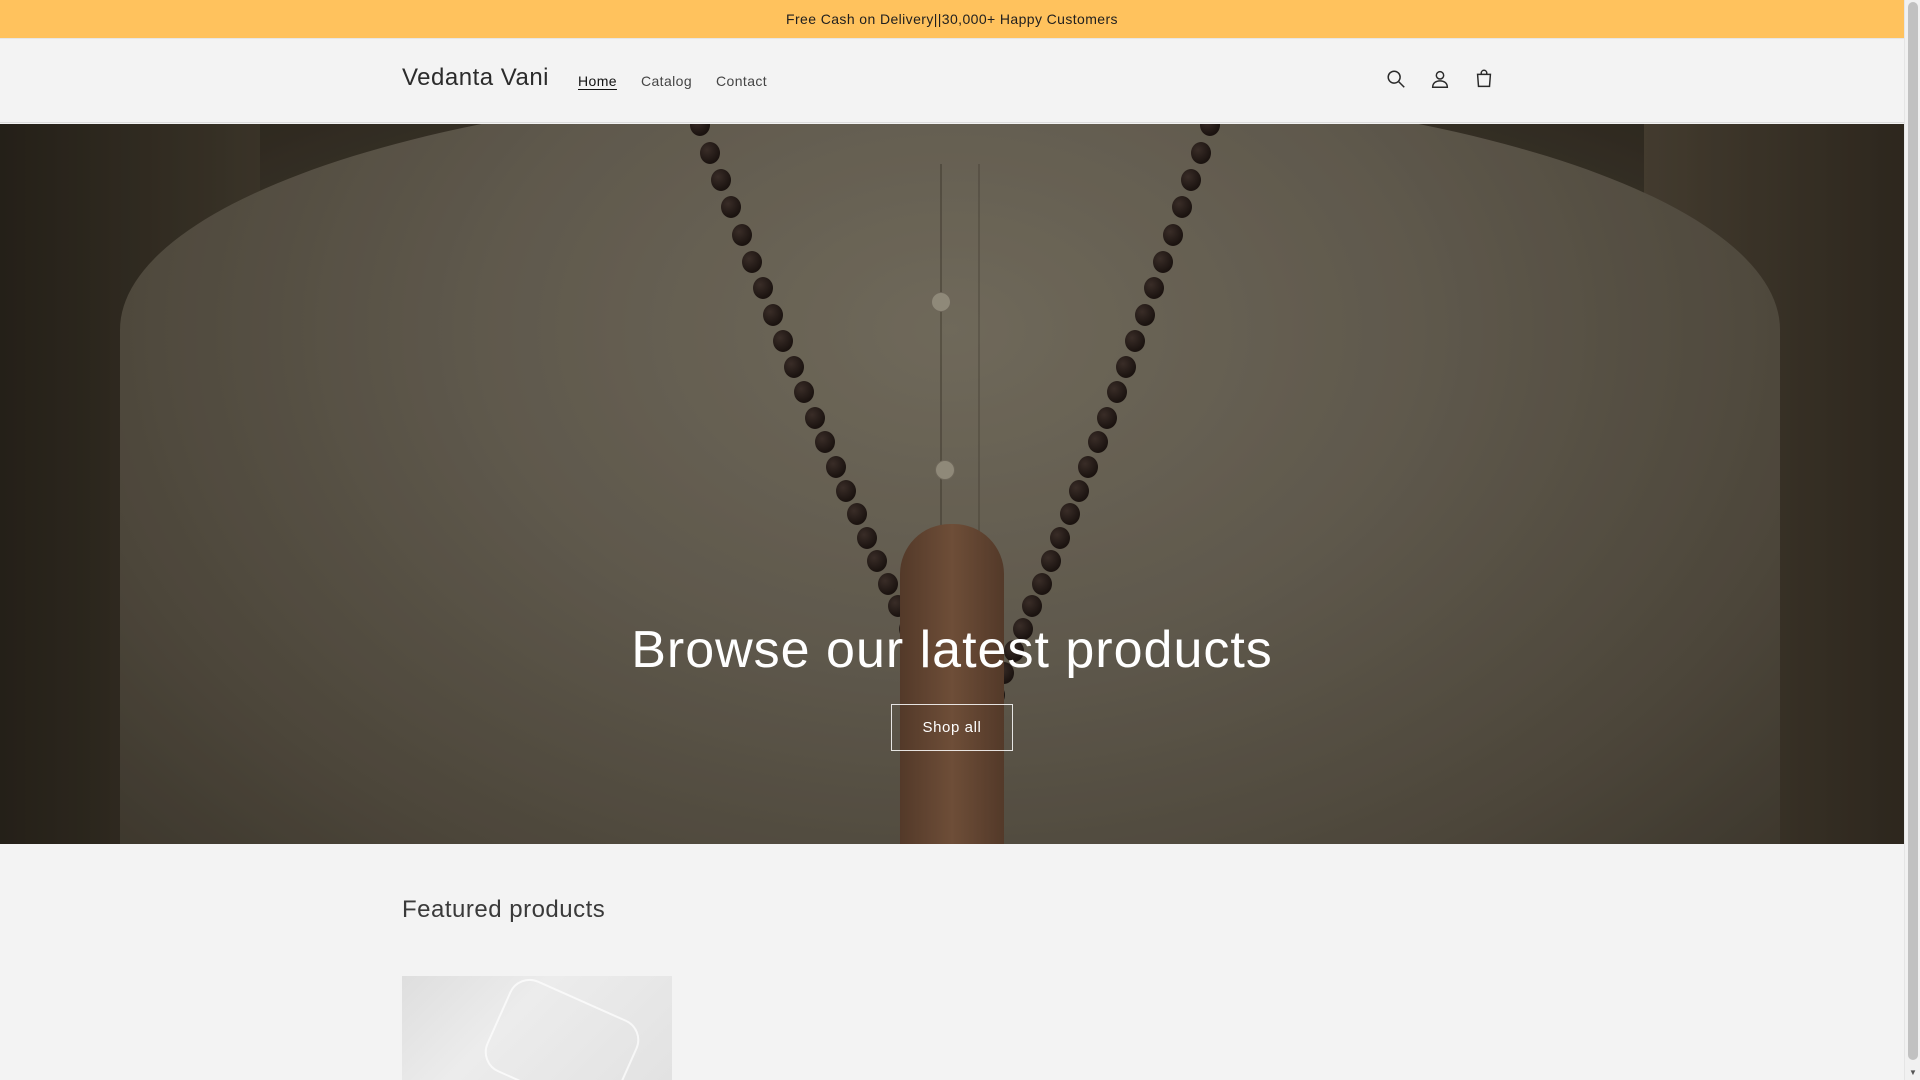 Image resolution: width=1920 pixels, height=1080 pixels. I want to click on scroll-down-icon: ▼, so click(1913, 1073).